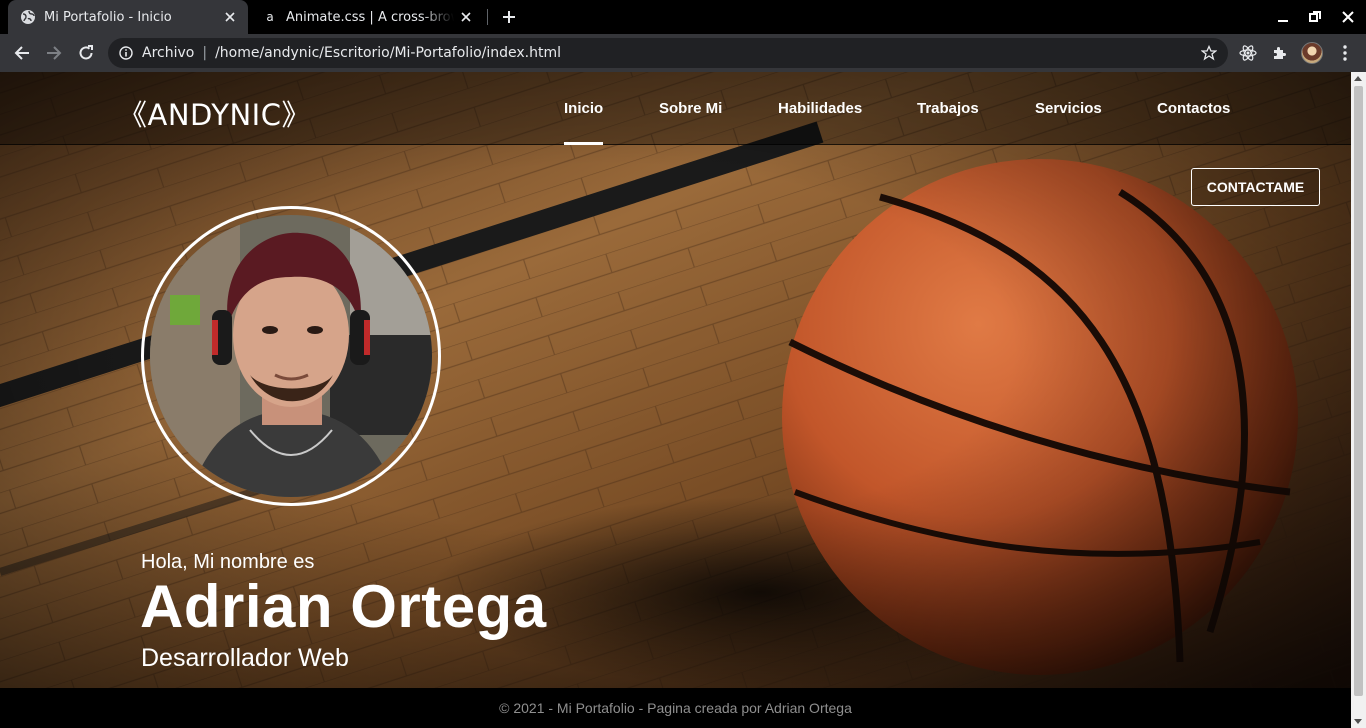 The height and width of the screenshot is (728, 1366). I want to click on nav-sobre-mi: Sobre Mi, so click(690, 108).